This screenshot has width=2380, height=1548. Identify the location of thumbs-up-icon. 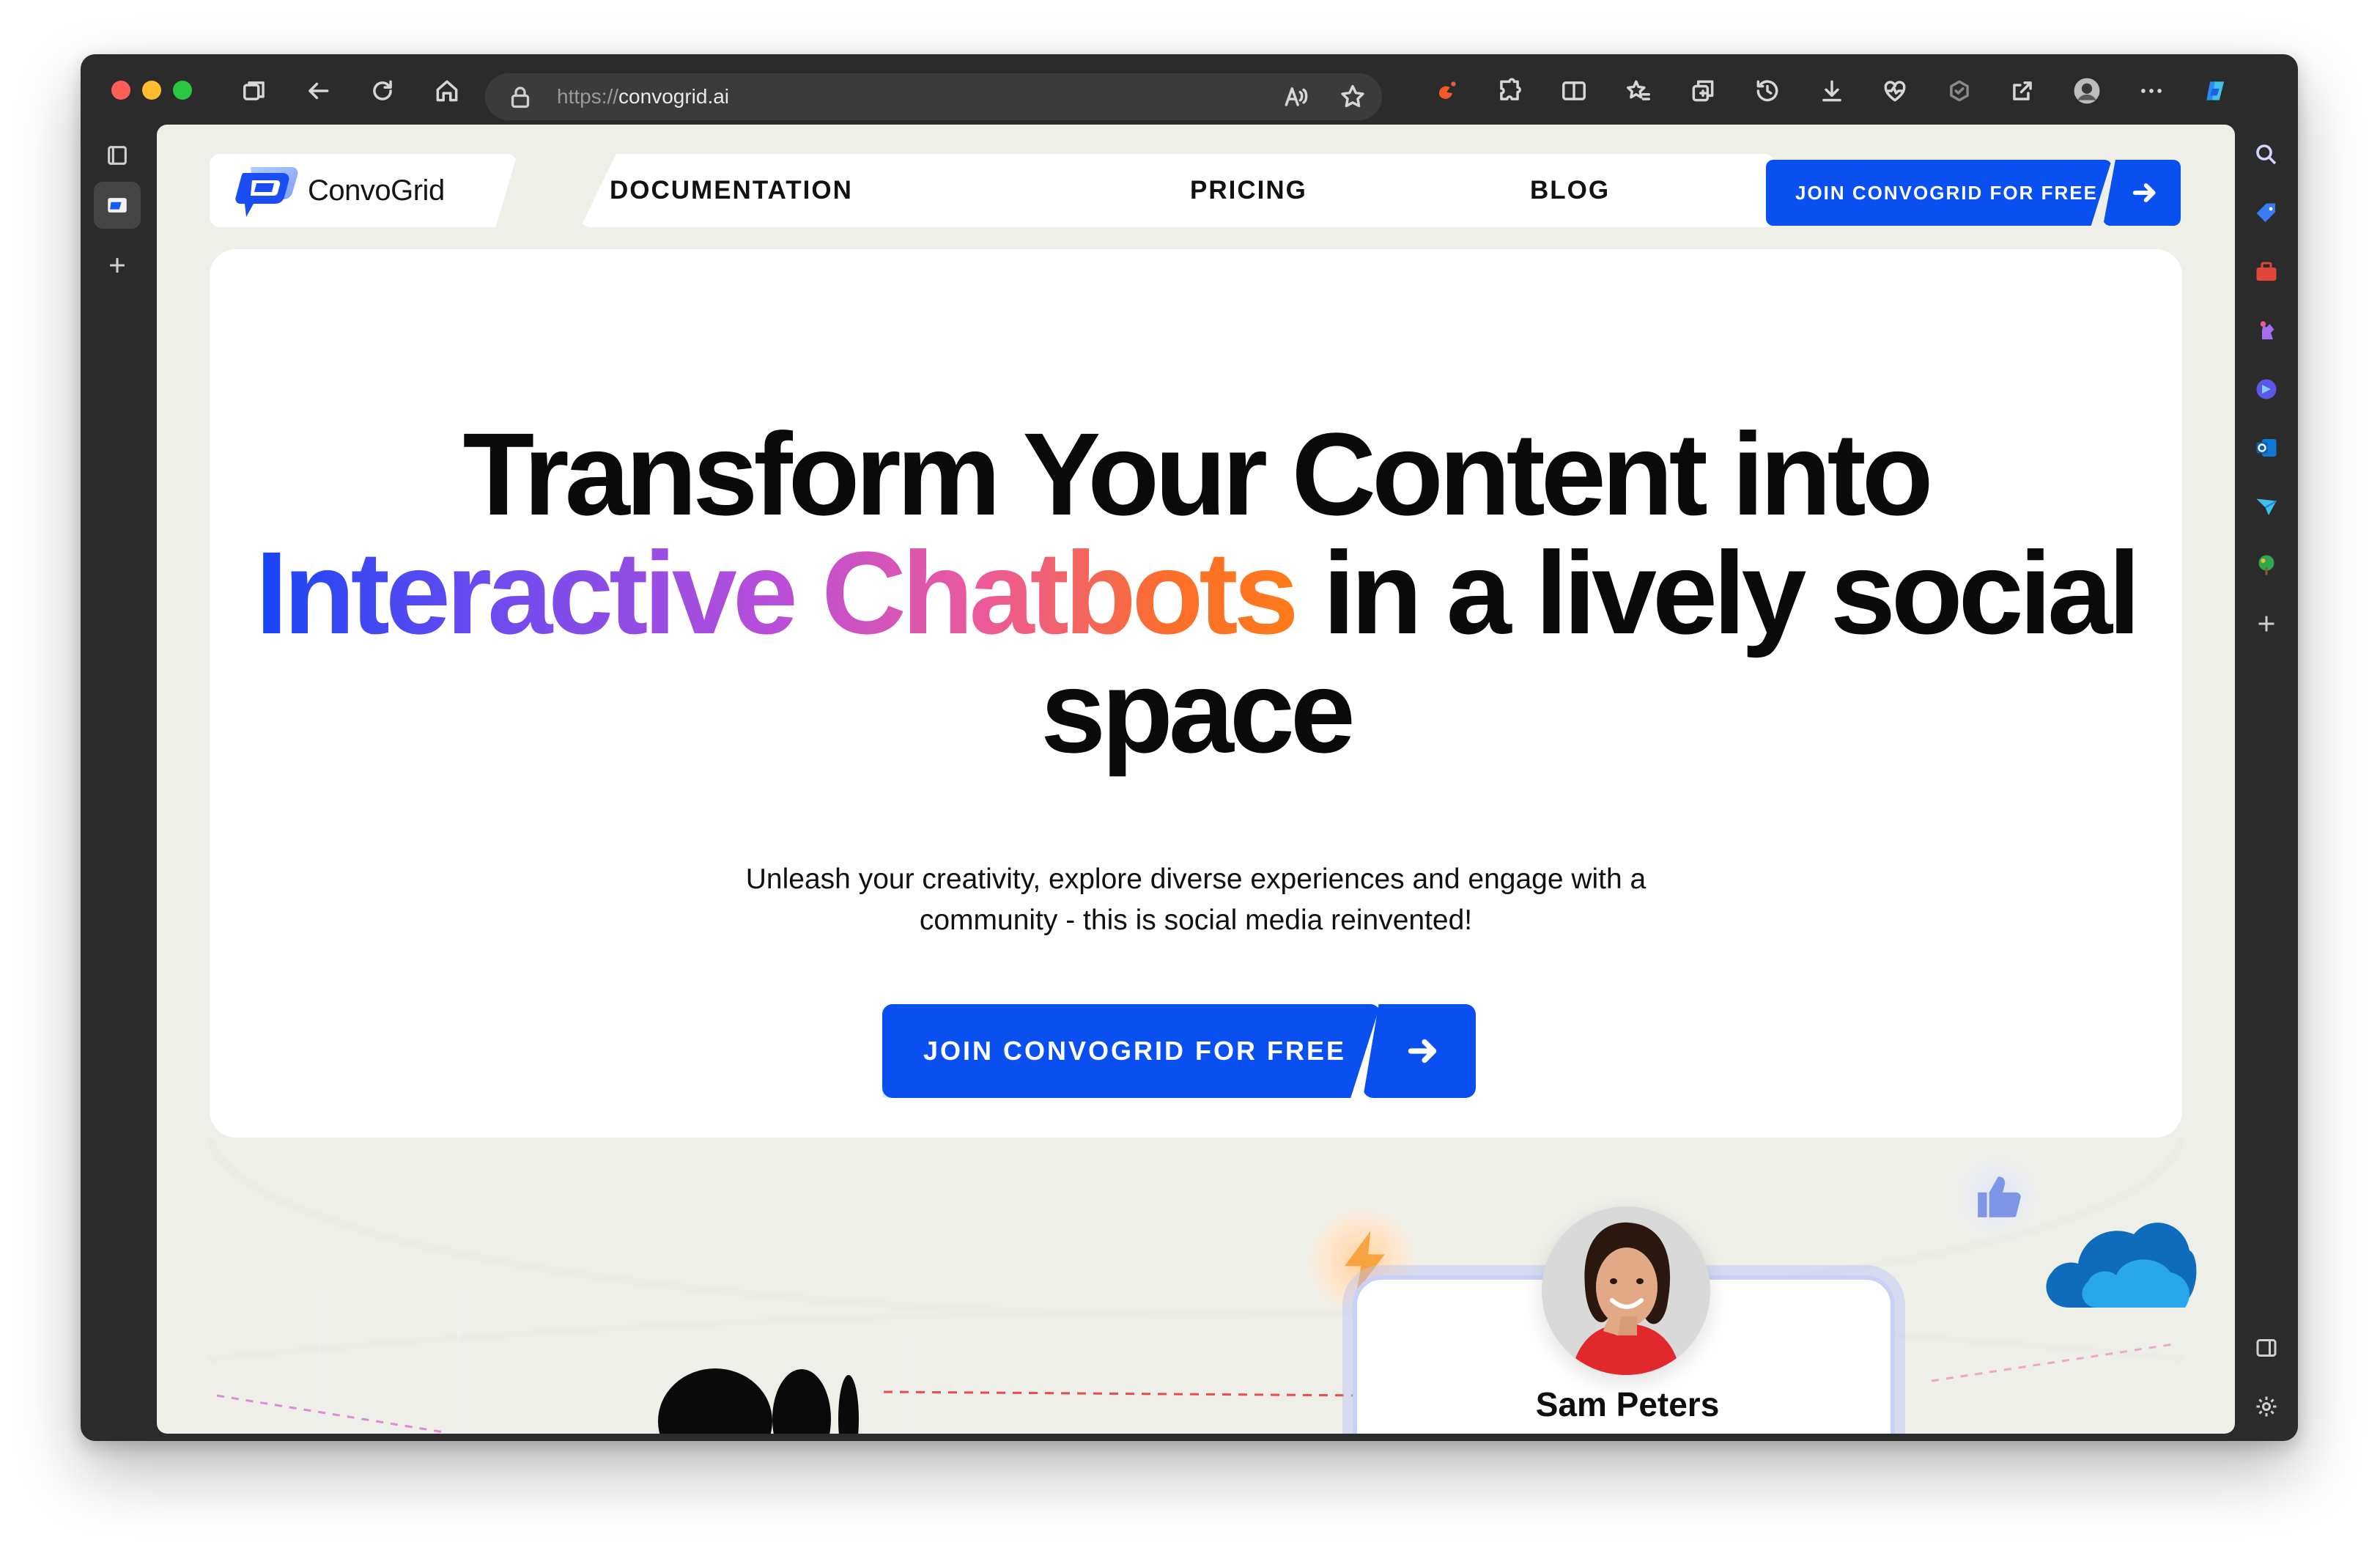
(1999, 1196).